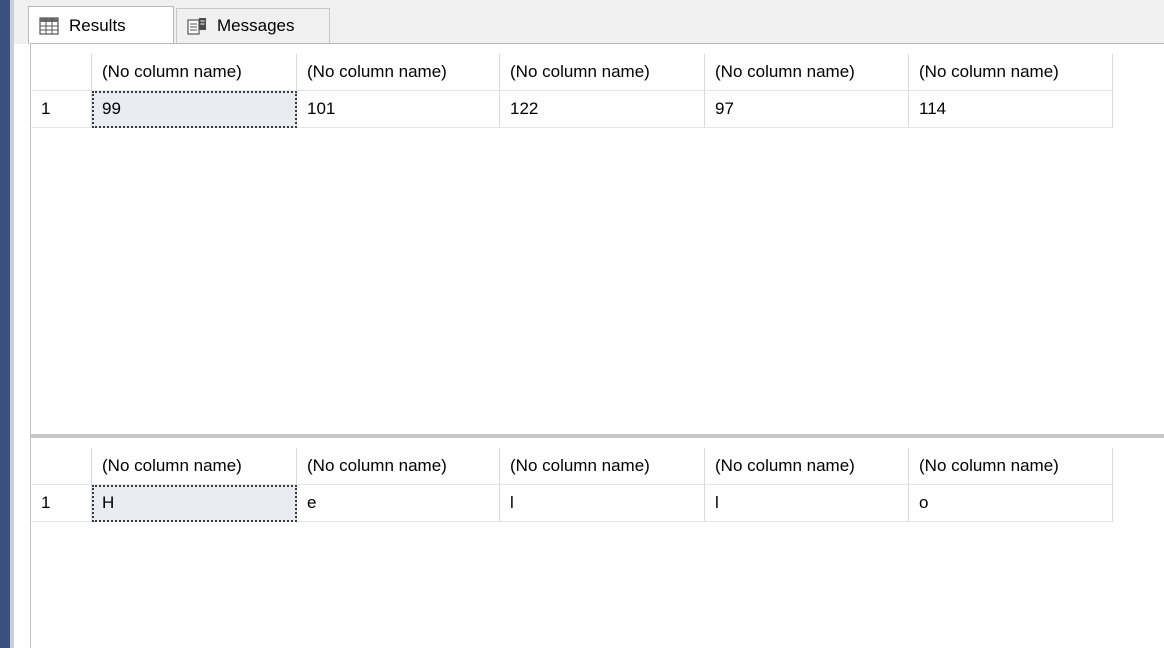  Describe the element at coordinates (7, 324) in the screenshot. I see `window-left-edge` at that location.